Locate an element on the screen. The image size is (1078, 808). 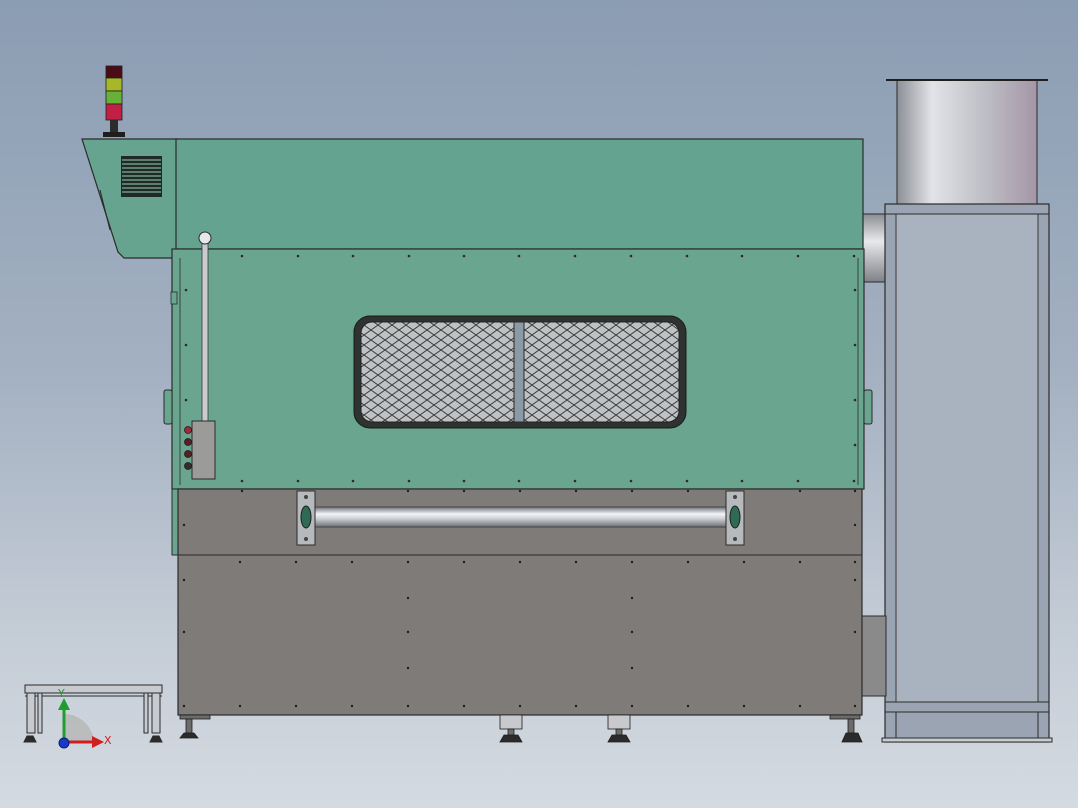
triad-y-label: Y is located at coordinates (61, 693).